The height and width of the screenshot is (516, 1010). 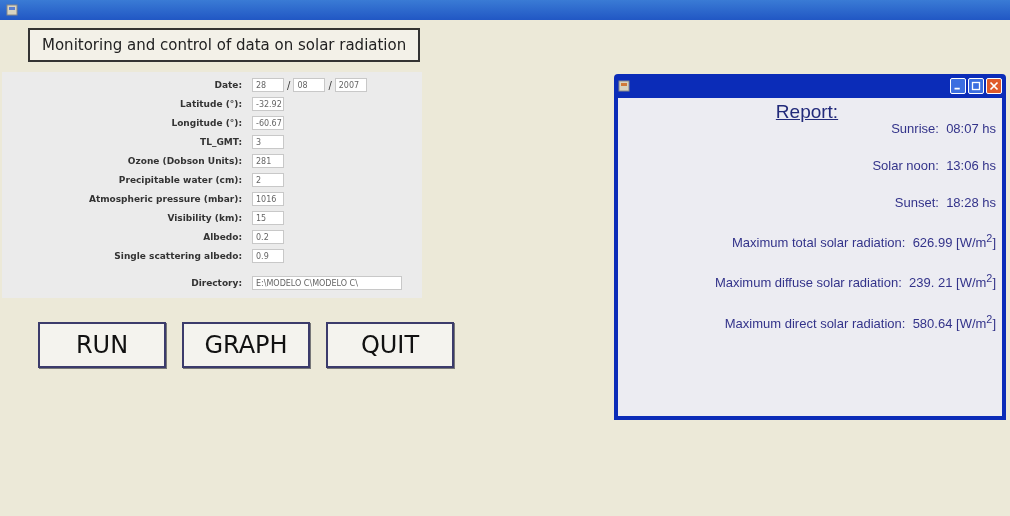 I want to click on field-label: Precipitable water (cm):, so click(x=179, y=180).